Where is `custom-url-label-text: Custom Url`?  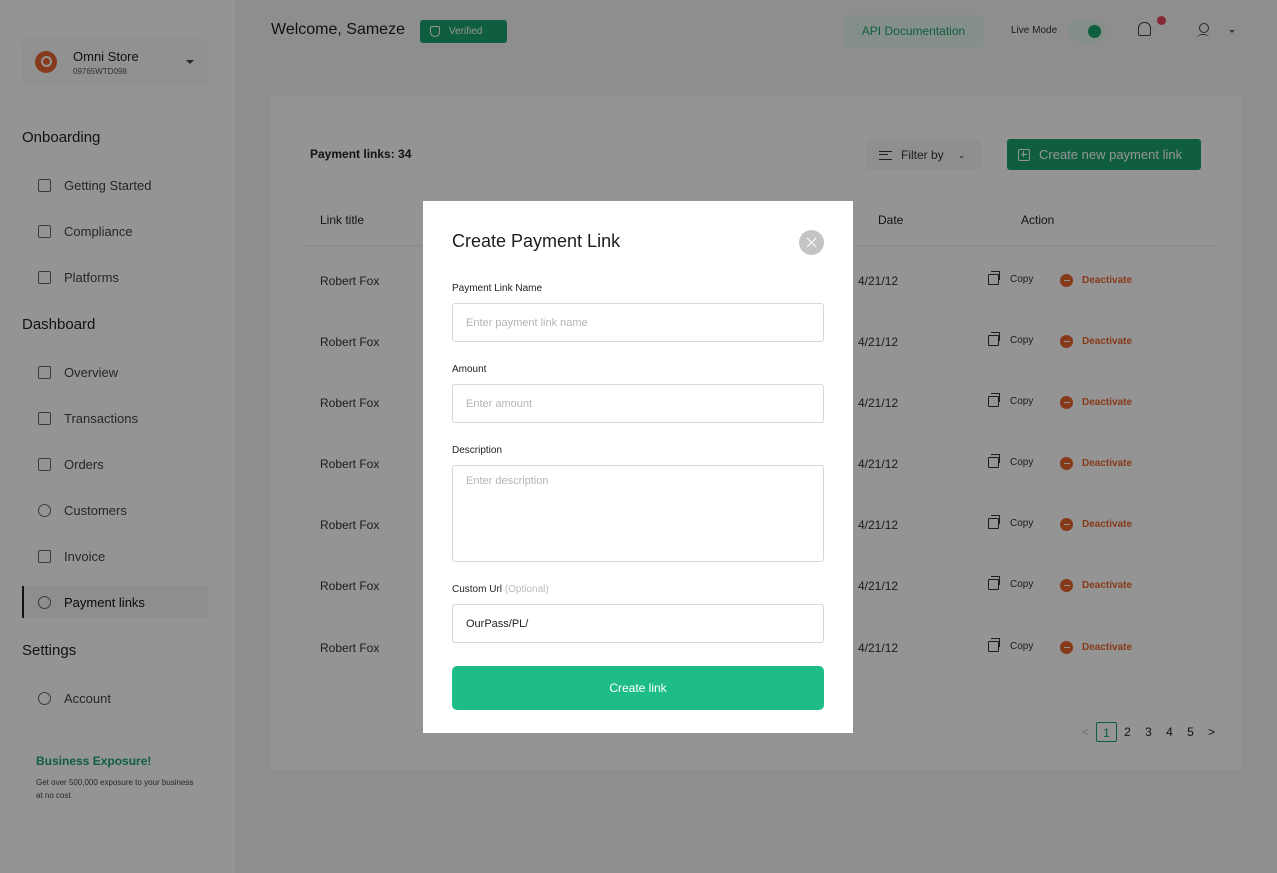 custom-url-label-text: Custom Url is located at coordinates (477, 589).